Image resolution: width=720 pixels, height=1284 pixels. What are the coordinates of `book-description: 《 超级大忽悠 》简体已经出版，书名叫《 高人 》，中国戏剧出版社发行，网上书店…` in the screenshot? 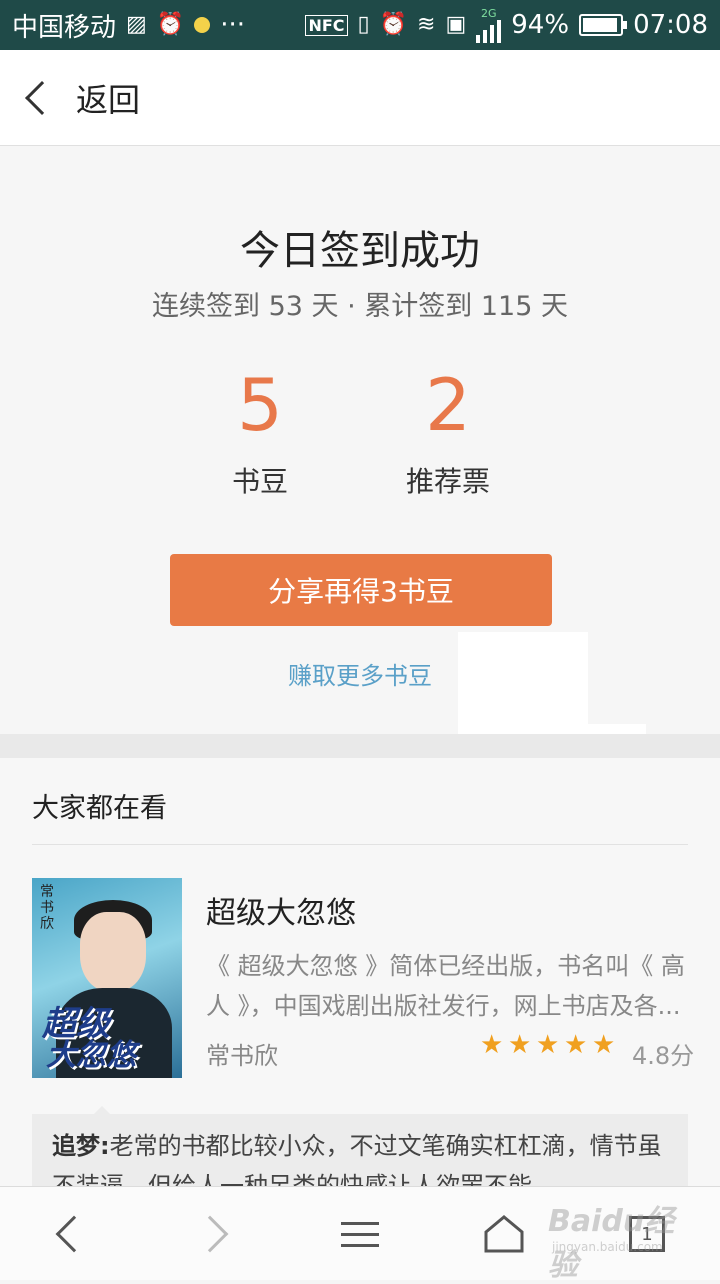 It's located at (445, 986).